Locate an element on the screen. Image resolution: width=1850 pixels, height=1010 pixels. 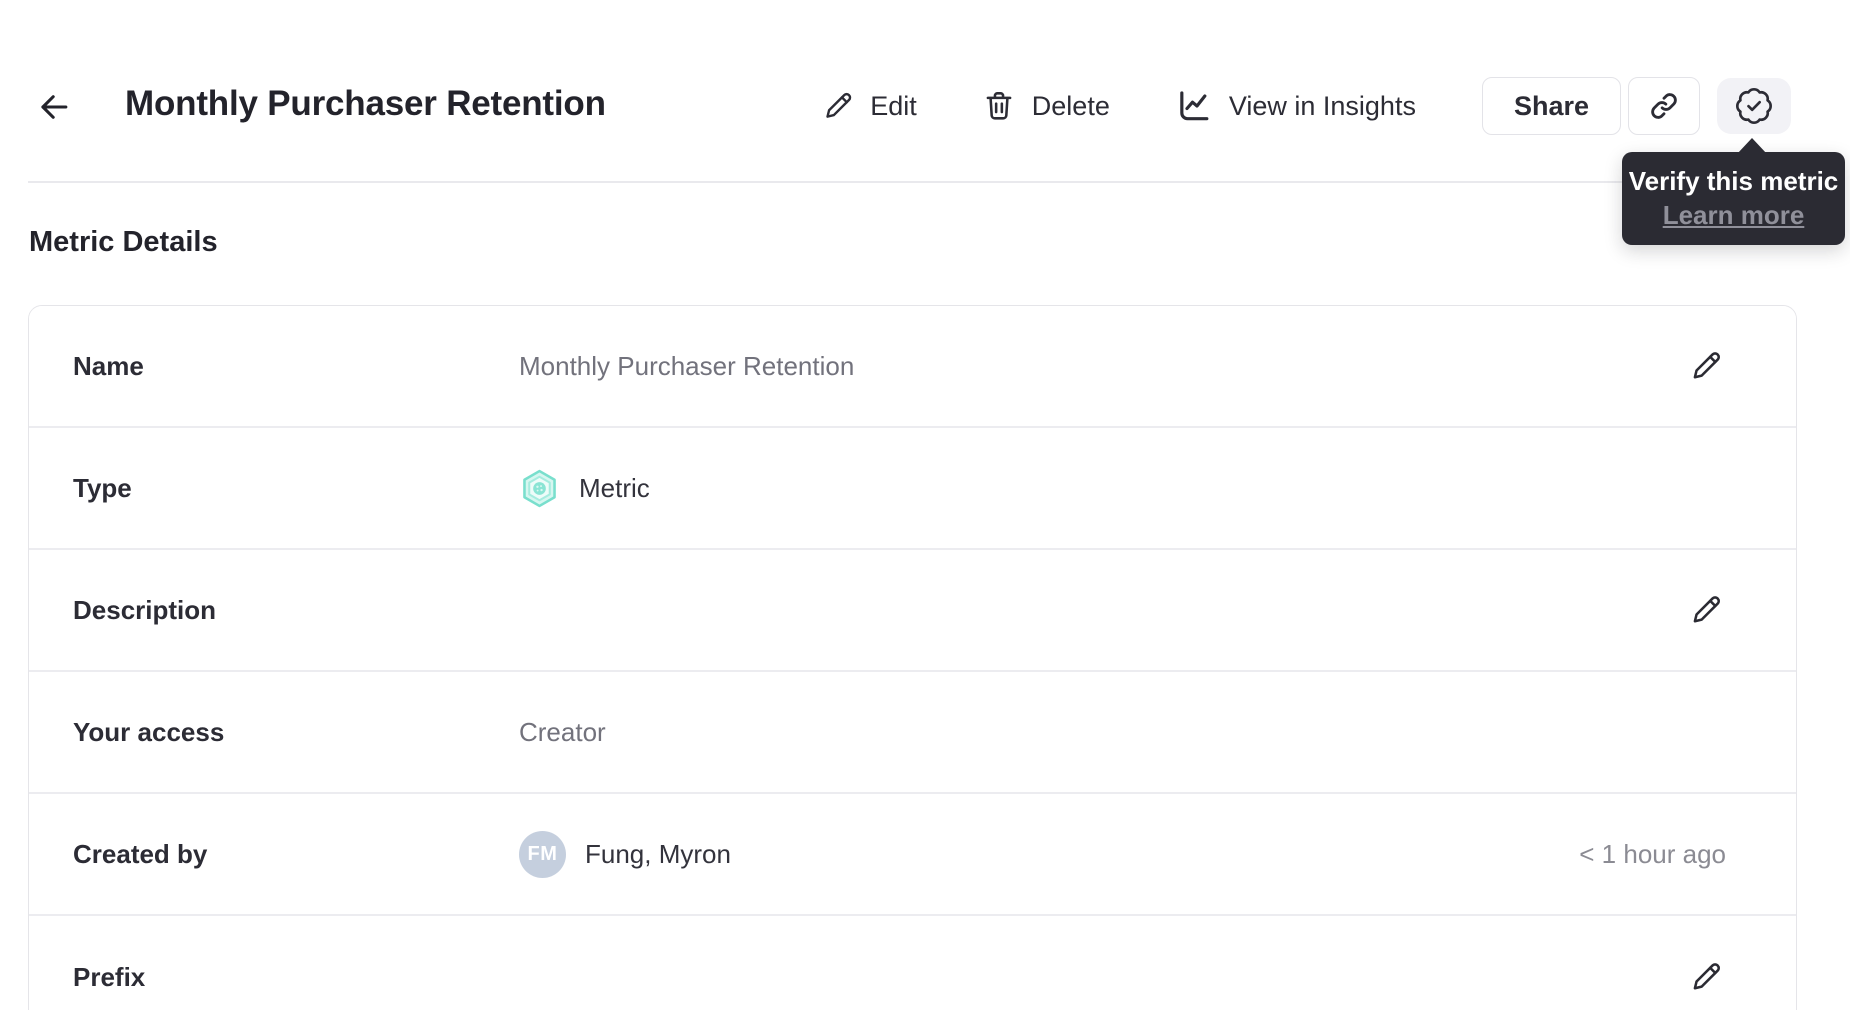
created-by-value: Fung, Myron is located at coordinates (658, 853).